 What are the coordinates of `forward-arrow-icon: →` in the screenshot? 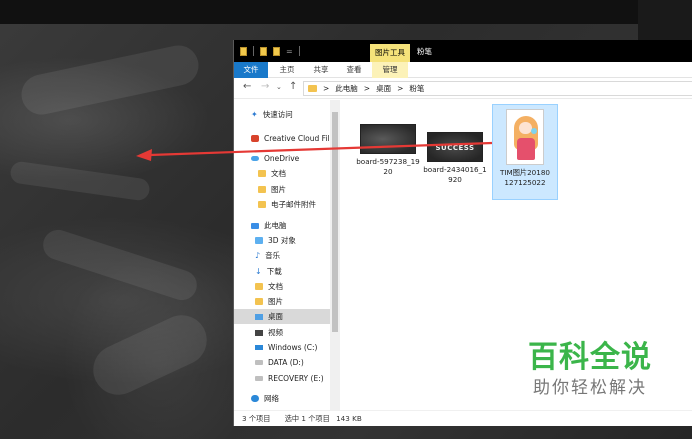 It's located at (265, 86).